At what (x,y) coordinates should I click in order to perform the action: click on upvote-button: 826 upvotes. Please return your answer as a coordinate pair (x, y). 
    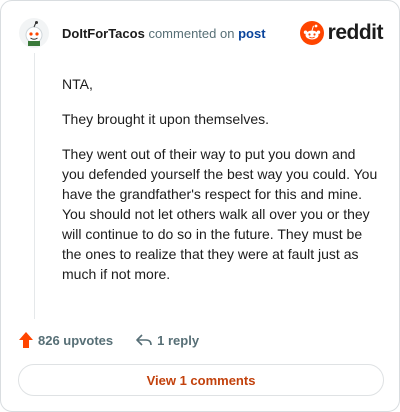
    Looking at the image, I should click on (65, 340).